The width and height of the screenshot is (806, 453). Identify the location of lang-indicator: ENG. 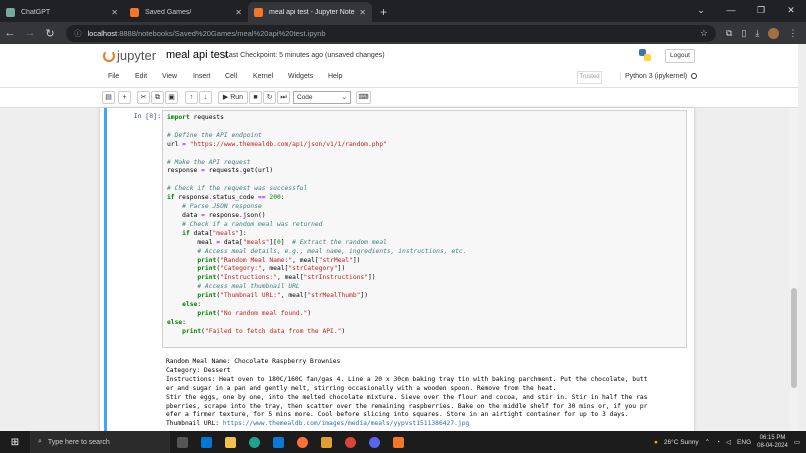
(744, 442).